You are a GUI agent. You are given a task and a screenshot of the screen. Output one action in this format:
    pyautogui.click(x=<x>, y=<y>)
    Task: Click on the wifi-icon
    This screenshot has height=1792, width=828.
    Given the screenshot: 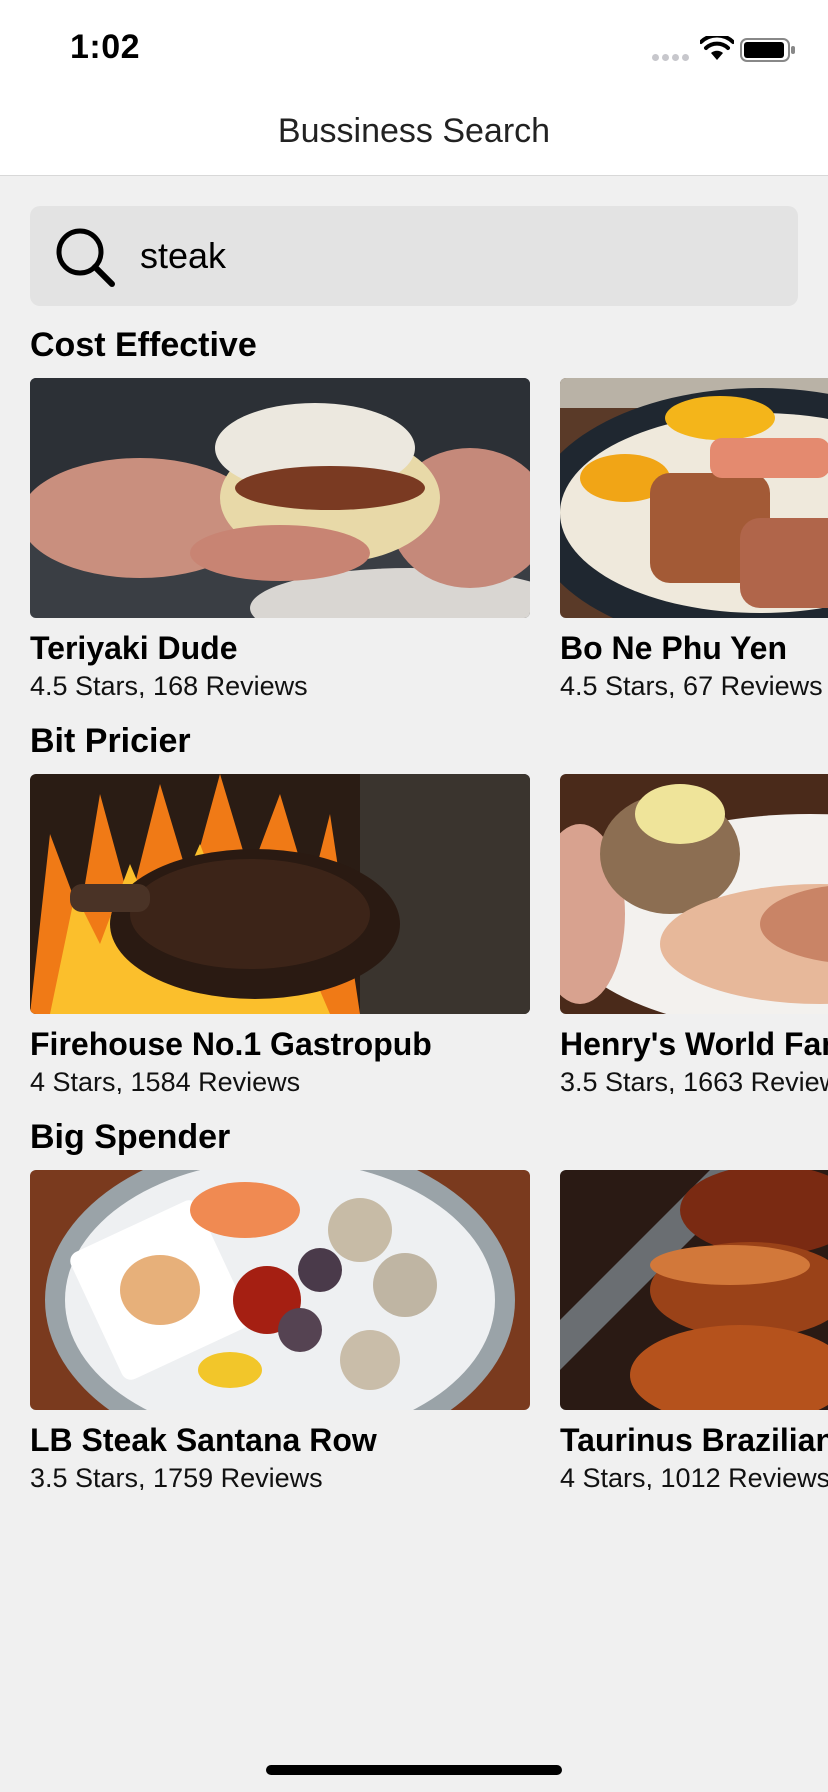 What is the action you would take?
    pyautogui.click(x=717, y=48)
    